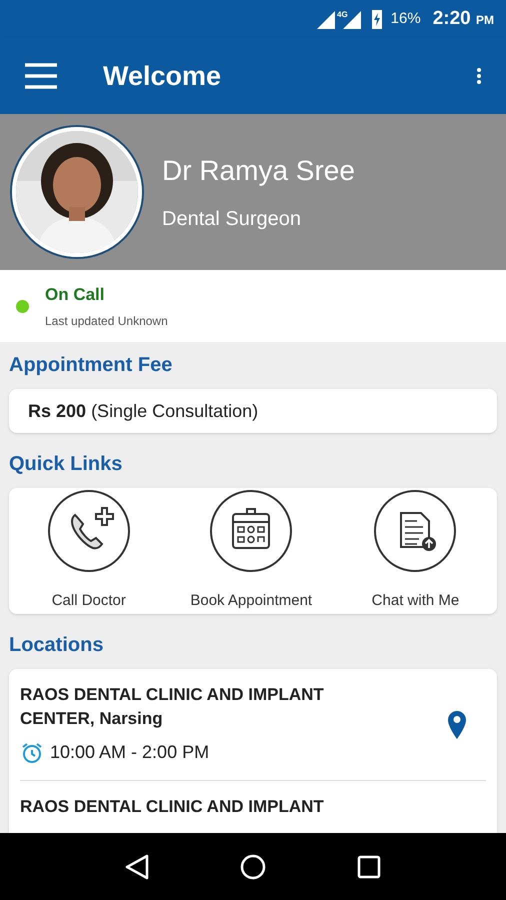  I want to click on section-heading: Quick Links, so click(66, 465).